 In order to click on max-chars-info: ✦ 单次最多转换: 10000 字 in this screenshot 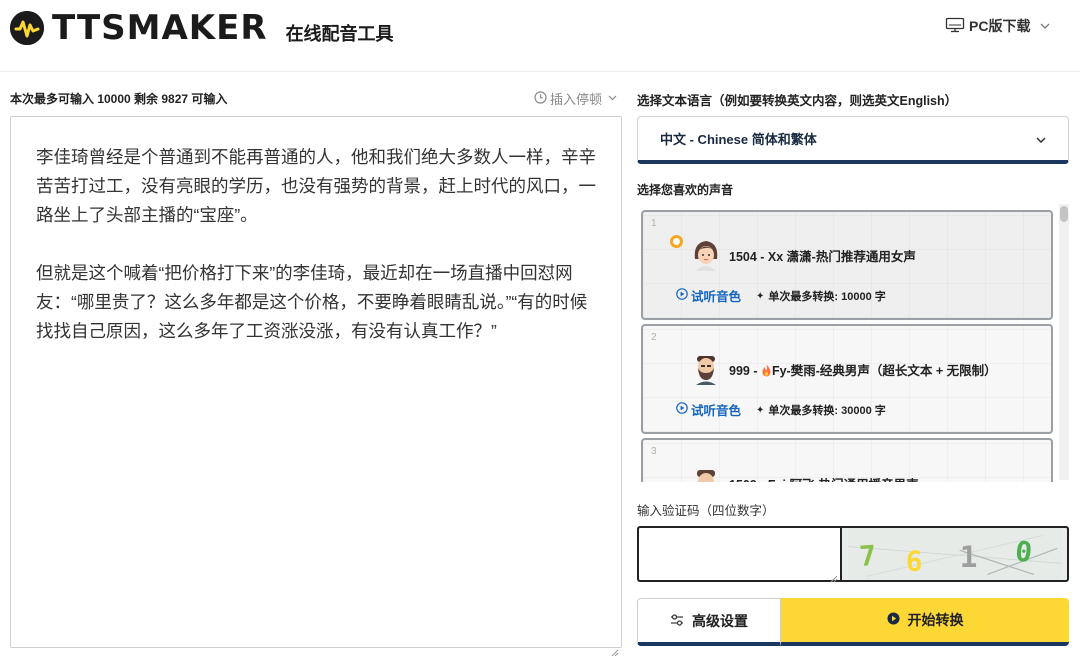, I will do `click(821, 296)`.